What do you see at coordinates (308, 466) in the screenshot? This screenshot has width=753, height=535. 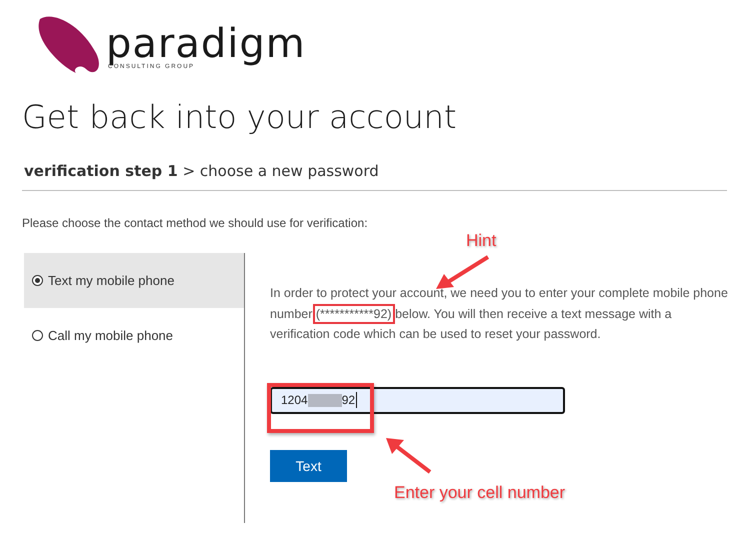 I see `text-button: Text` at bounding box center [308, 466].